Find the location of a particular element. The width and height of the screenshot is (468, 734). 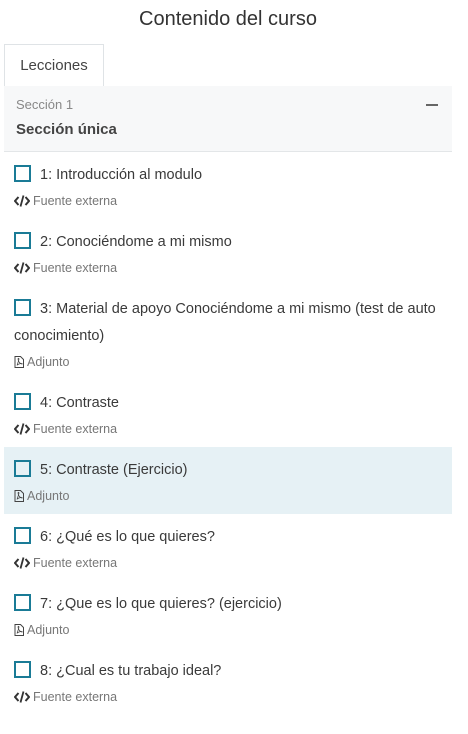

page-title: Contenido del curso is located at coordinates (228, 19).